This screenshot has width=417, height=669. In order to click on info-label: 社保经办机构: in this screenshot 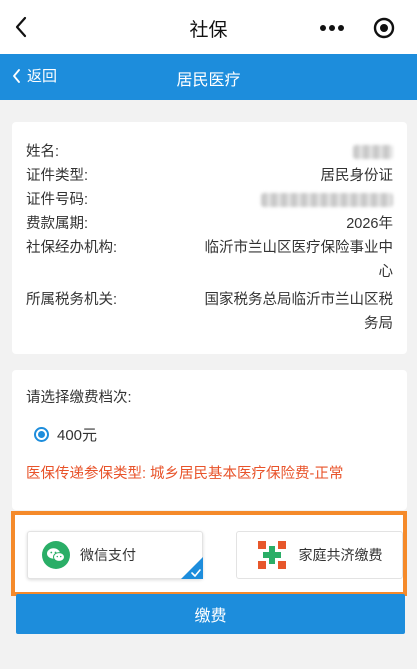, I will do `click(72, 248)`.